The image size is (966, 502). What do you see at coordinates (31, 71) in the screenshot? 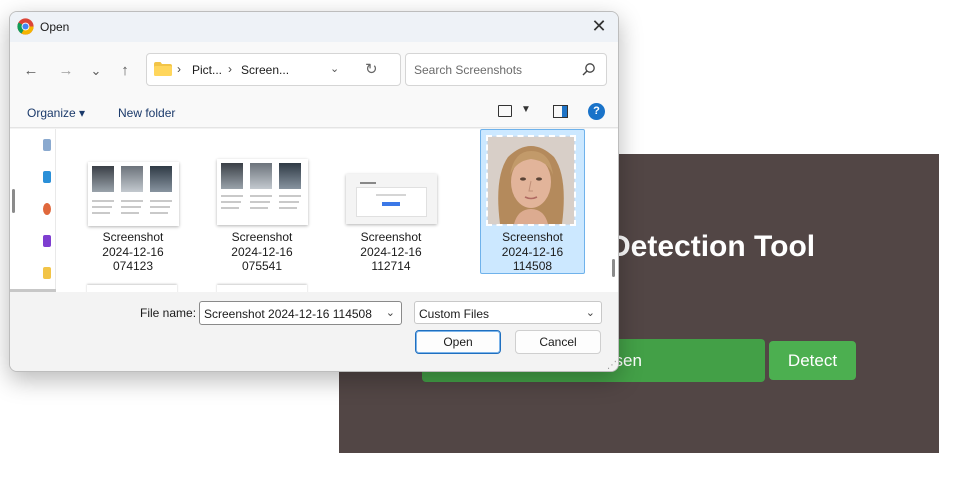
I see `back-arrow-icon: ←` at bounding box center [31, 71].